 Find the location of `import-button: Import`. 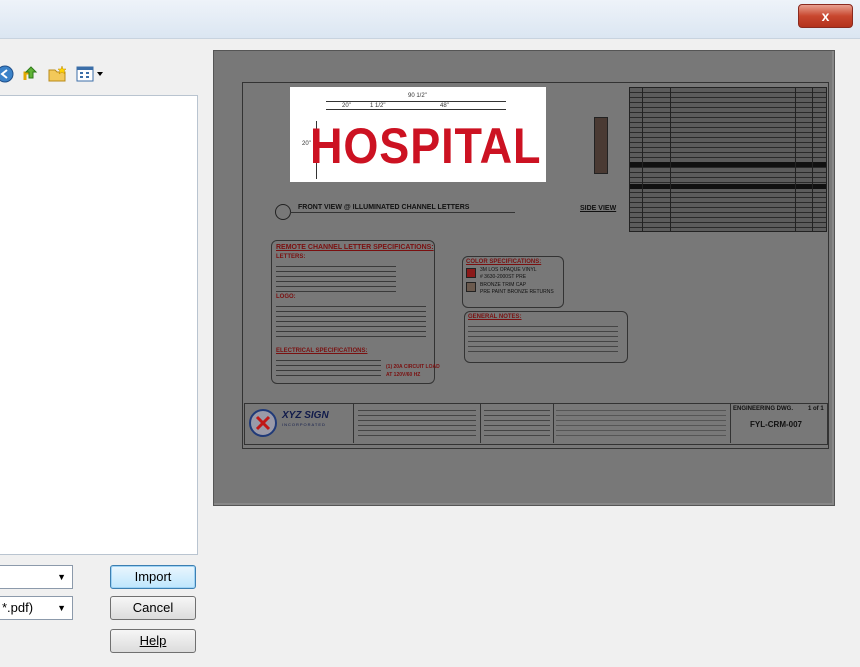

import-button: Import is located at coordinates (153, 577).